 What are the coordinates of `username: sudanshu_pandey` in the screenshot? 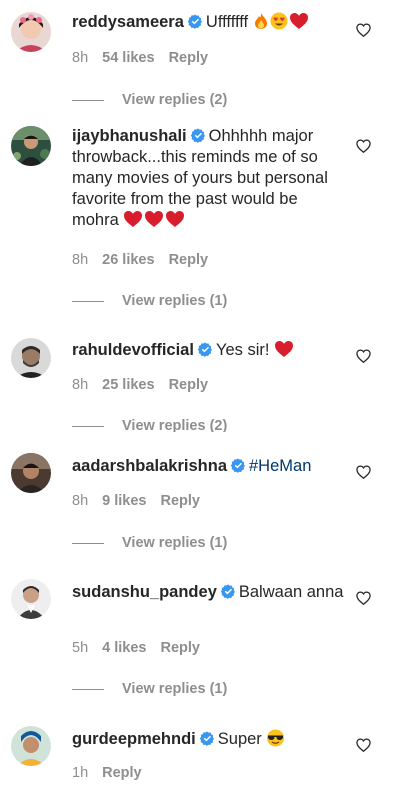 It's located at (144, 592).